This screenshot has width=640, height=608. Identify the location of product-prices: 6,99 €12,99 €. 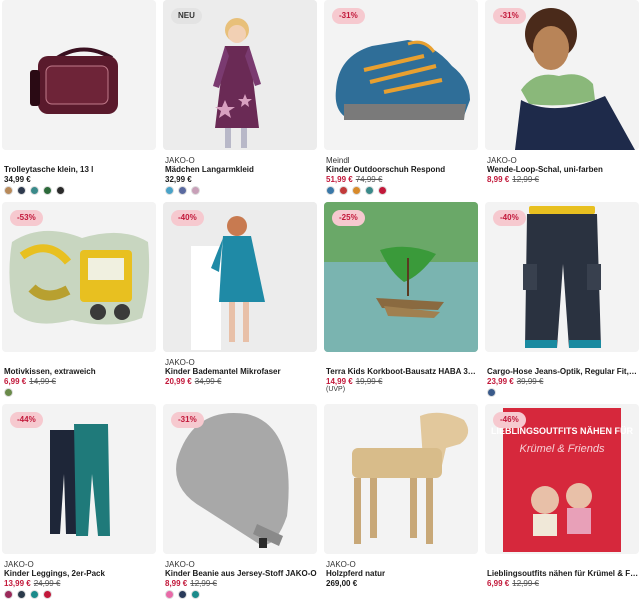
(513, 583).